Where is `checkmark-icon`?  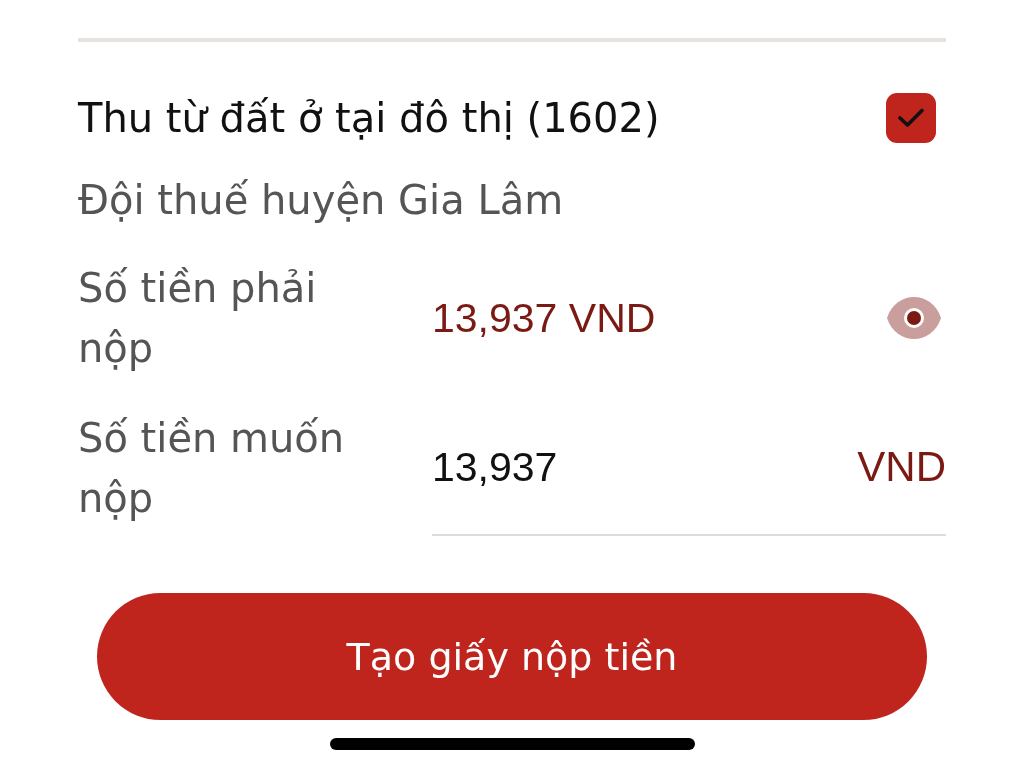
checkmark-icon is located at coordinates (911, 118).